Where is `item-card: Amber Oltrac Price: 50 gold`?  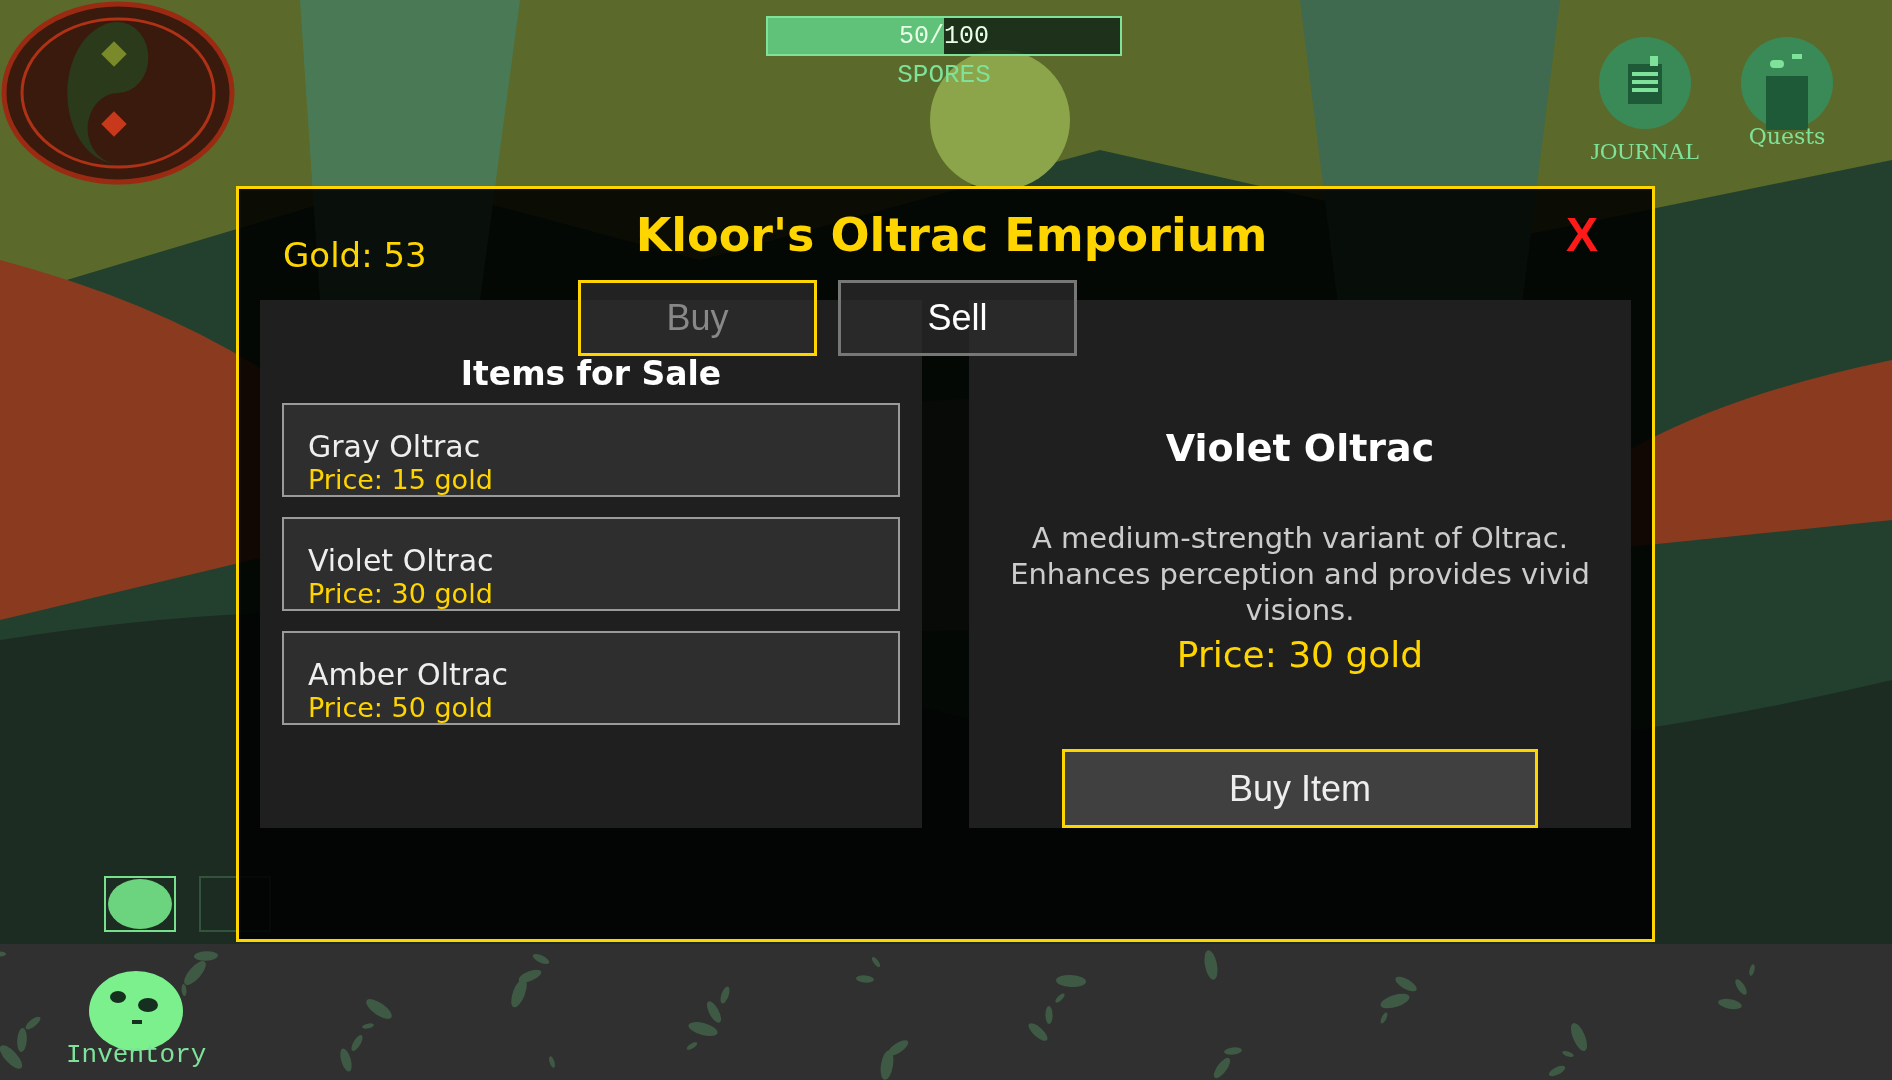 item-card: Amber Oltrac Price: 50 gold is located at coordinates (591, 678).